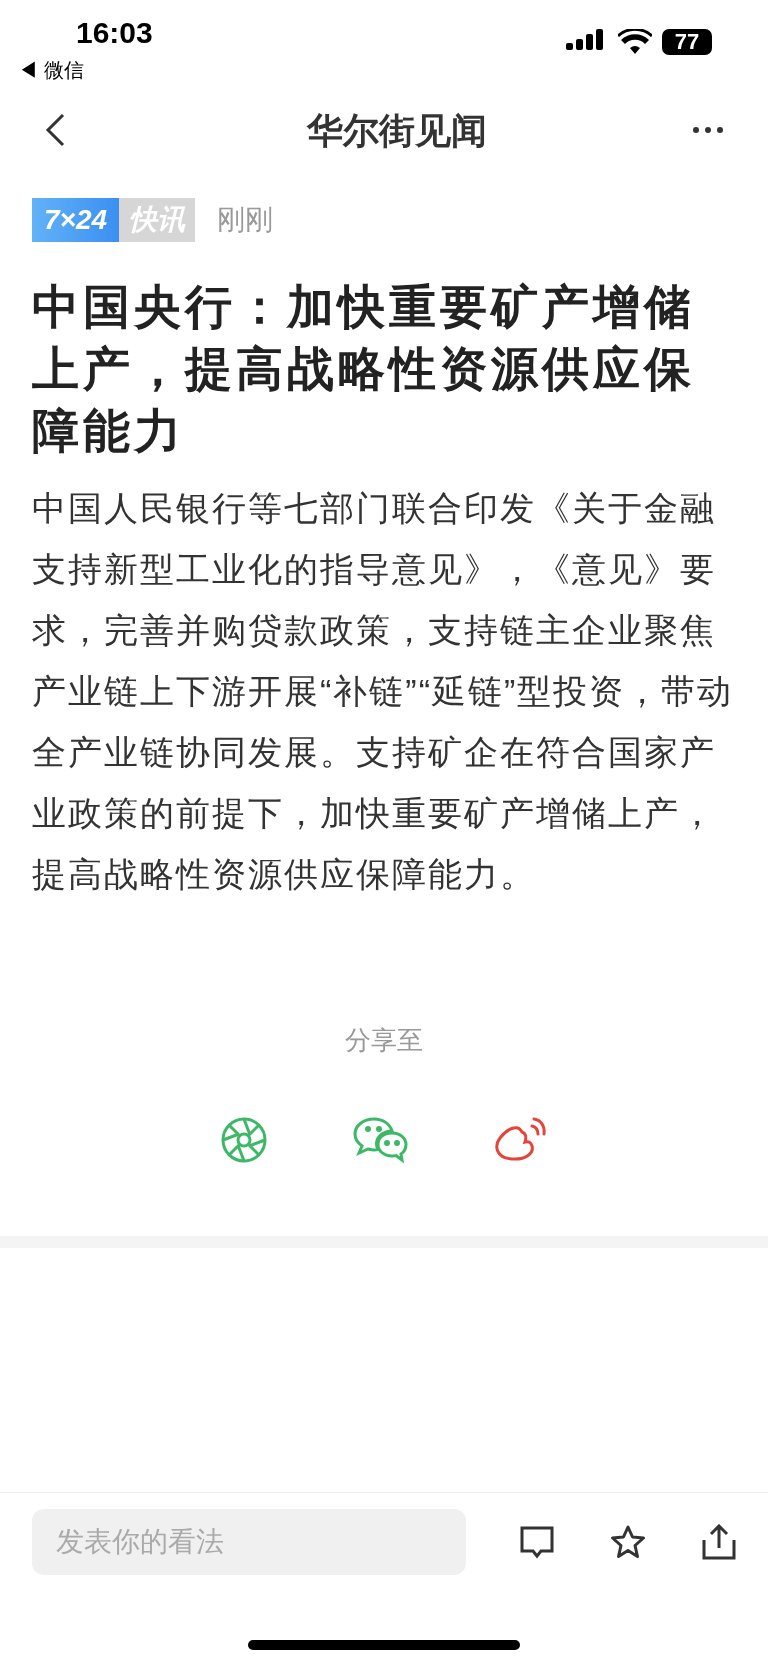 The image size is (768, 1663). Describe the element at coordinates (537, 1542) in the screenshot. I see `comment-icon` at that location.